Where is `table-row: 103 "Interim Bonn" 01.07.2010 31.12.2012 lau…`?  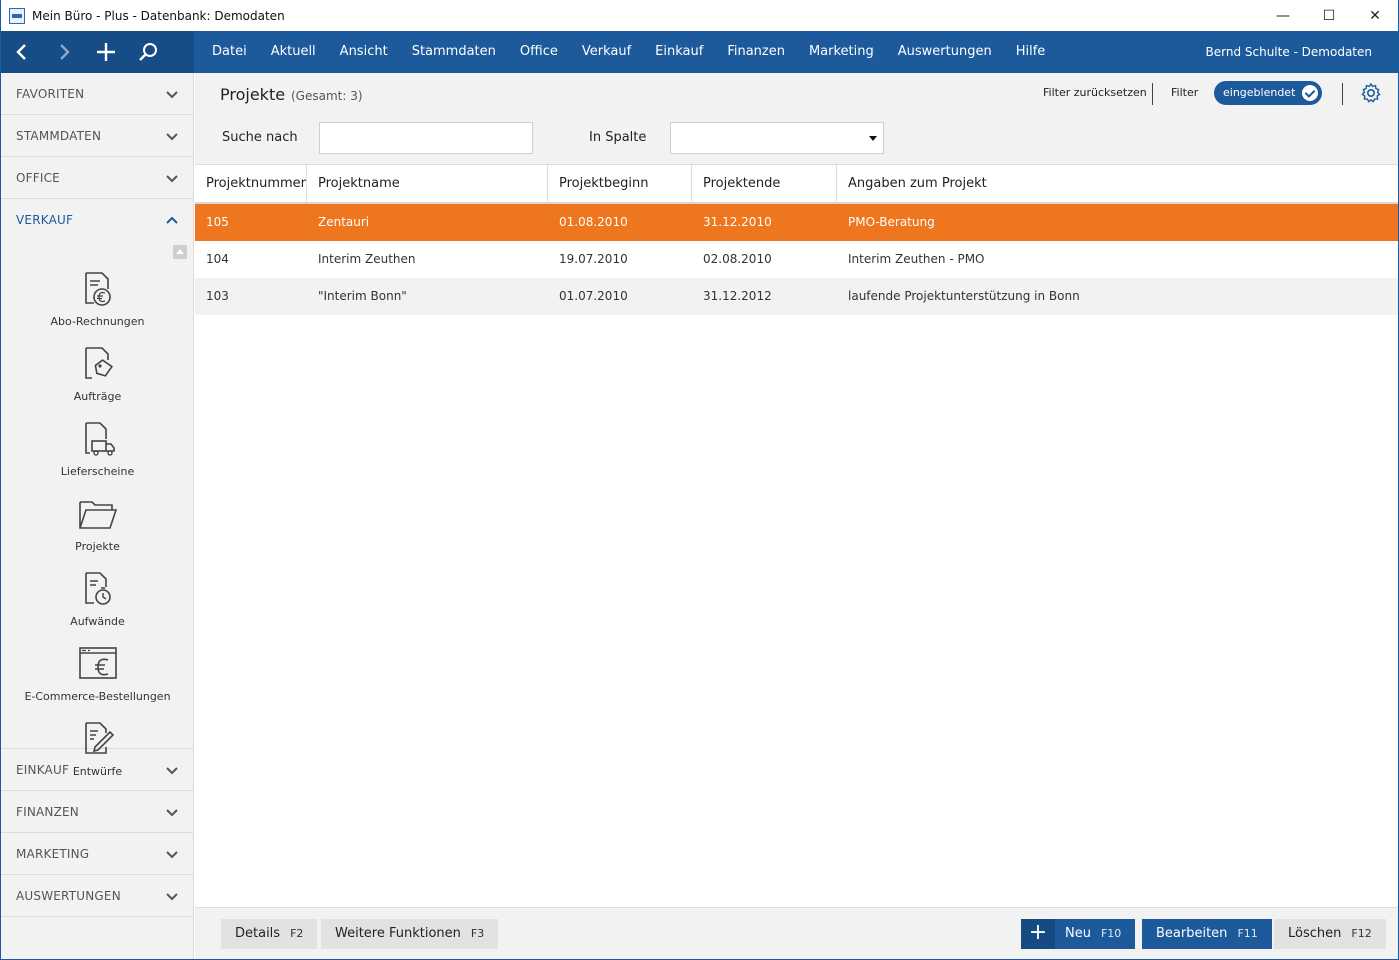
table-row: 103 "Interim Bonn" 01.07.2010 31.12.2012 lau… is located at coordinates (796, 296).